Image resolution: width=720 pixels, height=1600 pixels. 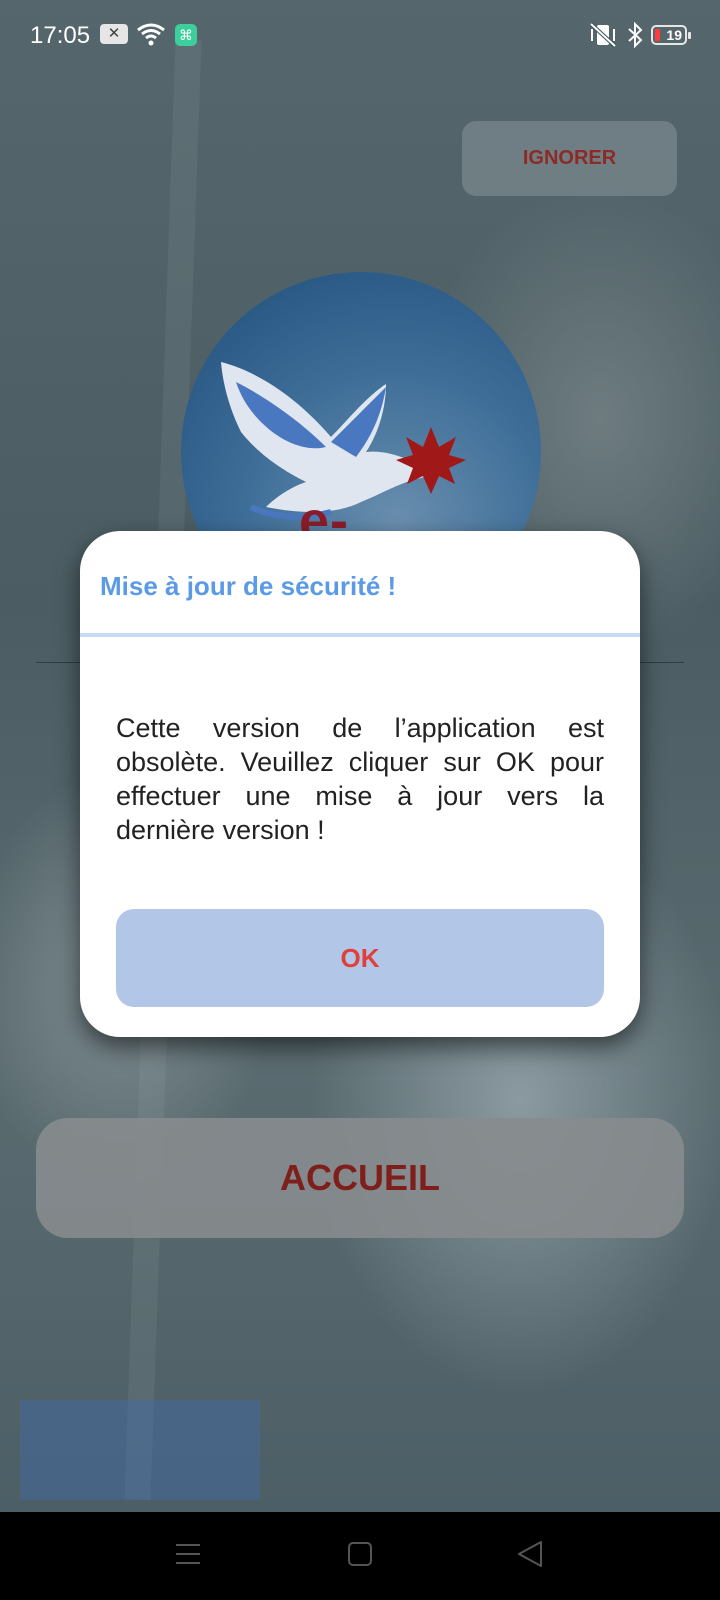 What do you see at coordinates (151, 34) in the screenshot?
I see `wifi-icon` at bounding box center [151, 34].